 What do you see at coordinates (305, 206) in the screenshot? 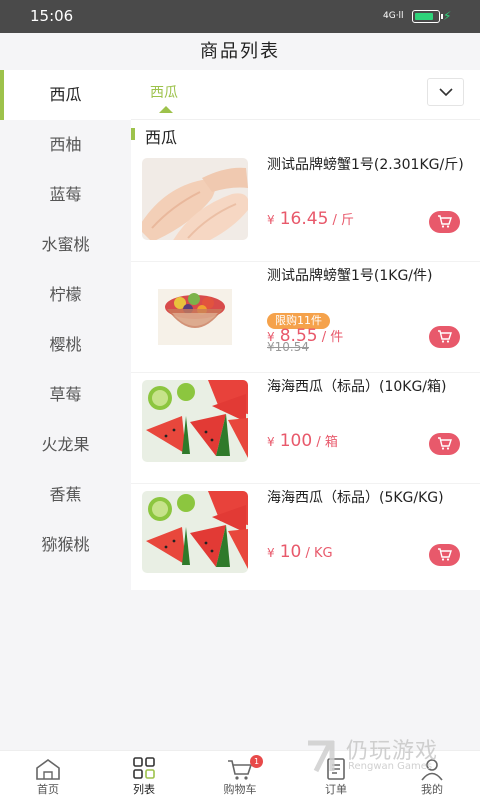
I see `product-card: 测试品牌螃蟹1号(2.301KG/斤) ¥ 16.45 / 斤` at bounding box center [305, 206].